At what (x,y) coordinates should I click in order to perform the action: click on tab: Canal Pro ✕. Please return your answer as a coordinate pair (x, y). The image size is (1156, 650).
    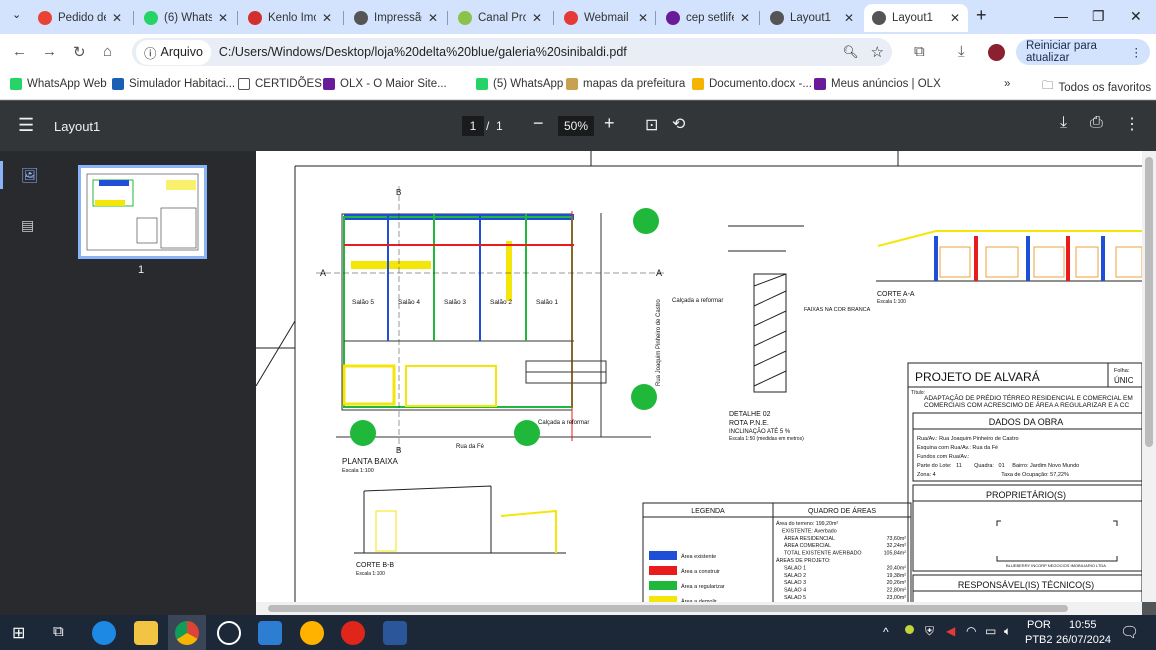
    Looking at the image, I should click on (500, 18).